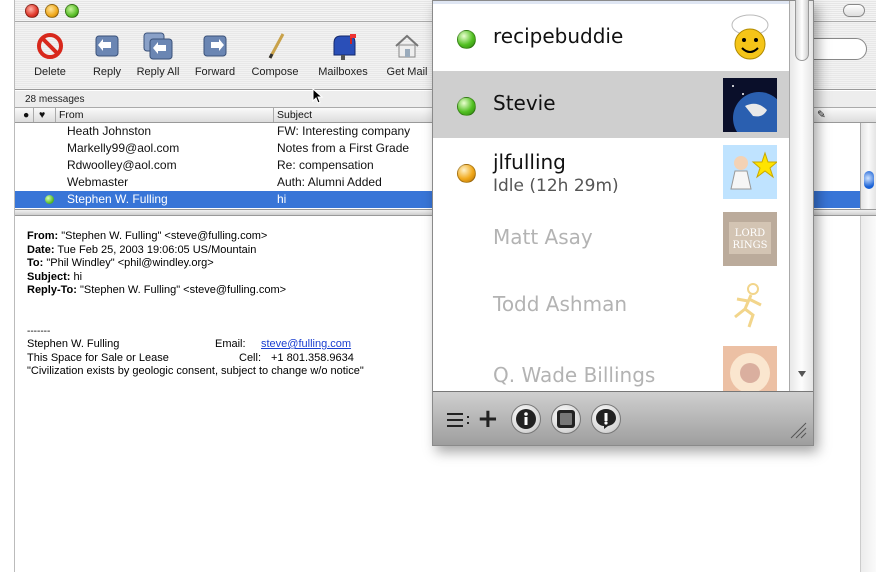 This screenshot has width=876, height=572. Describe the element at coordinates (276, 46) in the screenshot. I see `compose-icon` at that location.